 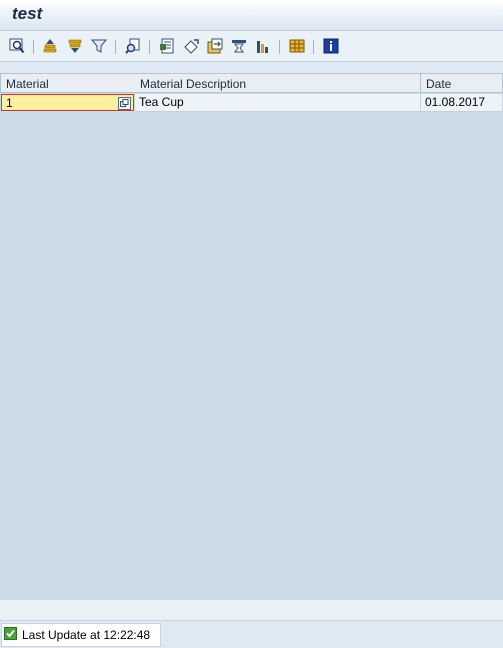 What do you see at coordinates (86, 635) in the screenshot?
I see `status-text: Last Update at 12:22:48` at bounding box center [86, 635].